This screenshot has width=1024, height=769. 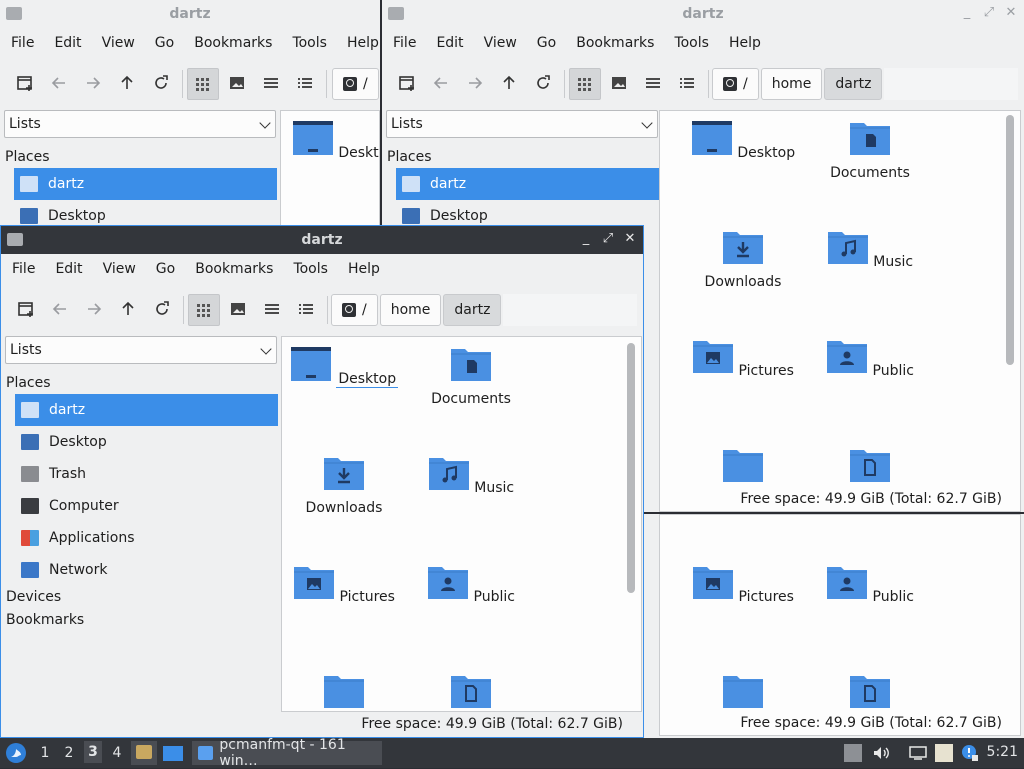 What do you see at coordinates (161, 83) in the screenshot?
I see `reload-button` at bounding box center [161, 83].